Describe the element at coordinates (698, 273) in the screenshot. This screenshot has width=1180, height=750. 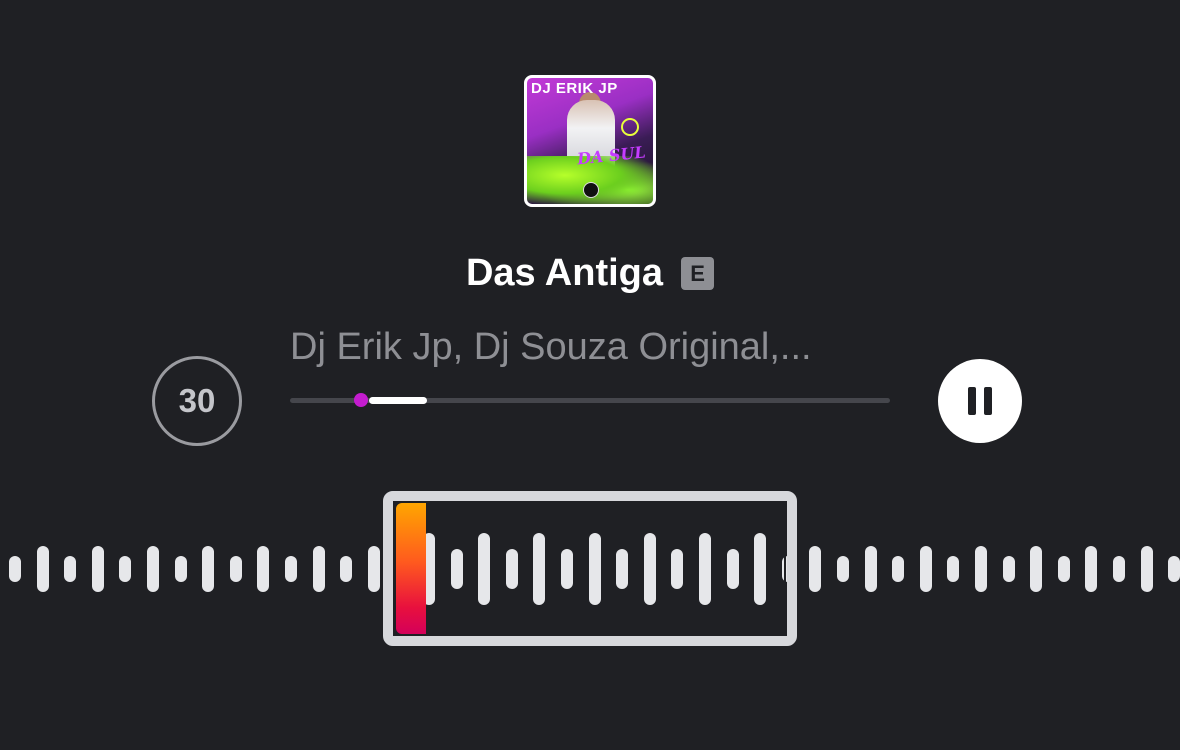
I see `explicit-badge: E` at that location.